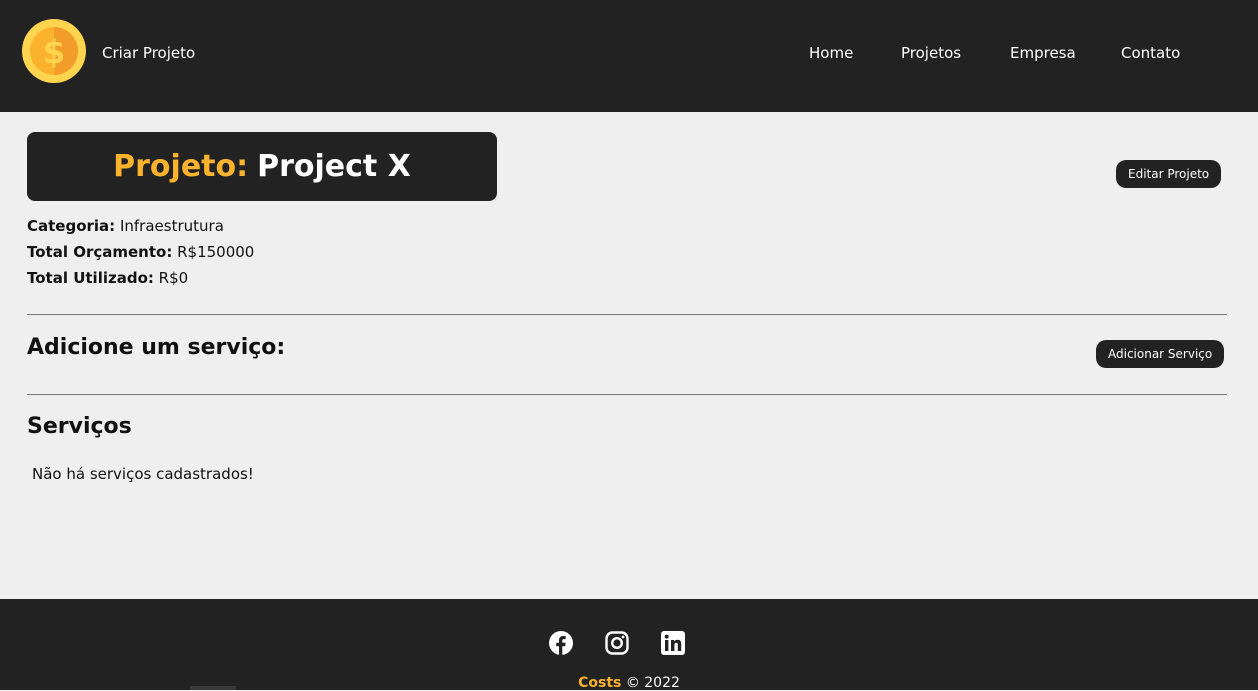 This screenshot has height=691, width=1258. Describe the element at coordinates (143, 474) in the screenshot. I see `empty-services-message: Não há serviços cadastrados!` at that location.